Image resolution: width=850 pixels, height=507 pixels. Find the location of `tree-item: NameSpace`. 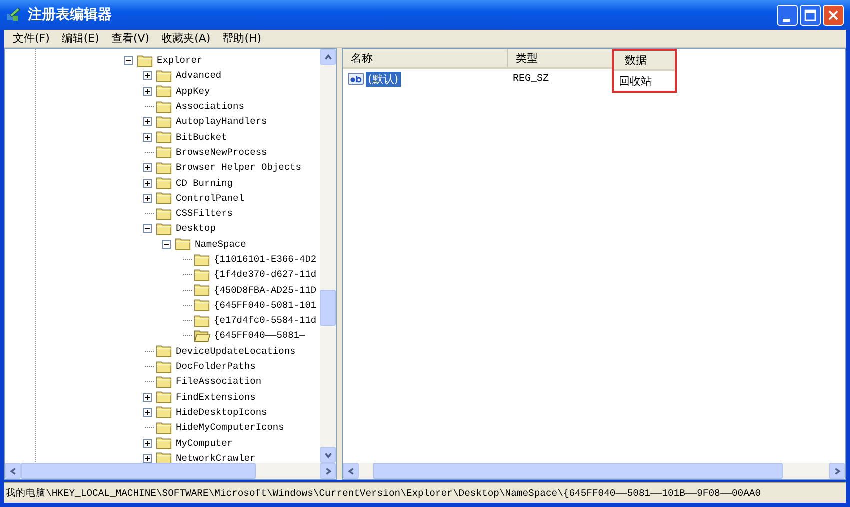

tree-item: NameSpace is located at coordinates (220, 244).